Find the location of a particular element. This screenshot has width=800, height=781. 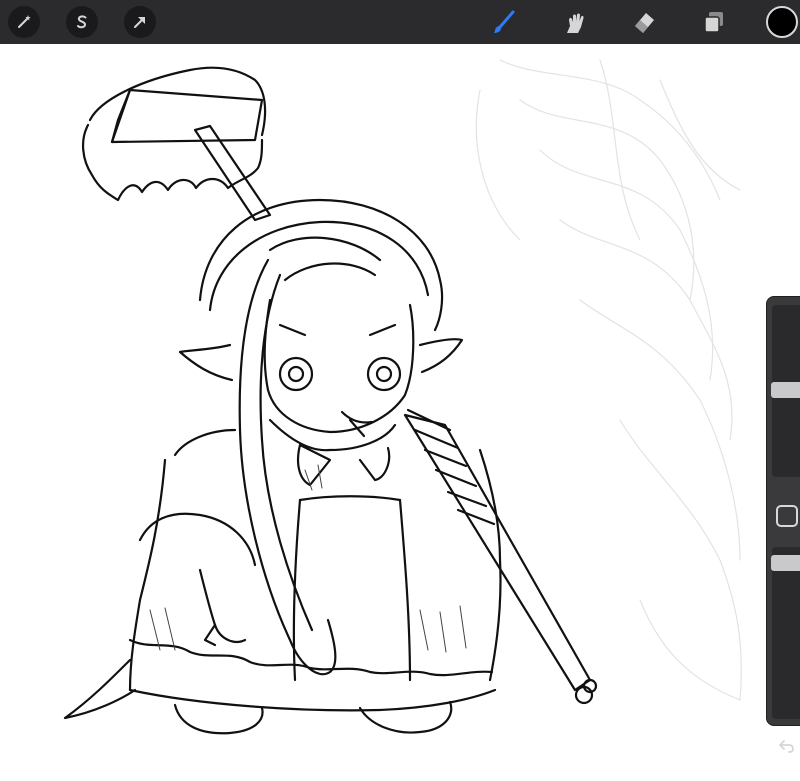

side-bar is located at coordinates (783, 524).